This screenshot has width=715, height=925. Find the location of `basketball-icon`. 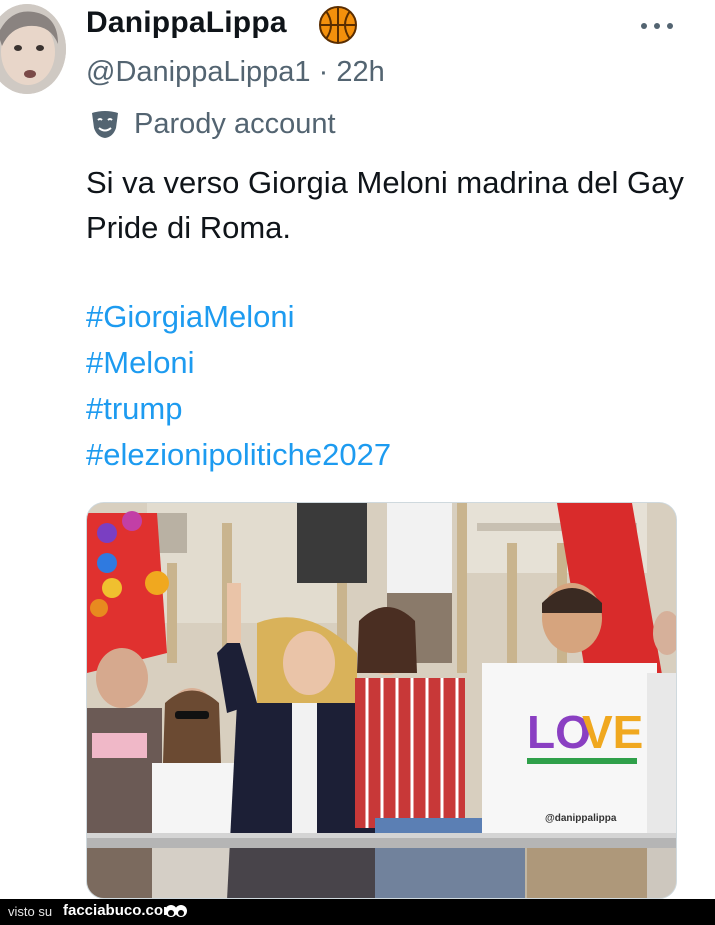

basketball-icon is located at coordinates (338, 25).